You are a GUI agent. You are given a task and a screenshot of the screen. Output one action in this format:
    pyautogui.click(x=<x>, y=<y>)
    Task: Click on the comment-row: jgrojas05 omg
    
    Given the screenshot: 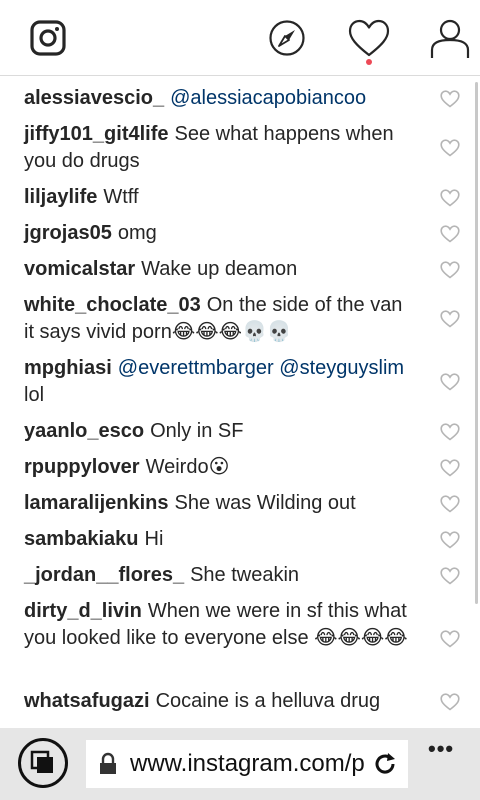 What is the action you would take?
    pyautogui.click(x=244, y=233)
    